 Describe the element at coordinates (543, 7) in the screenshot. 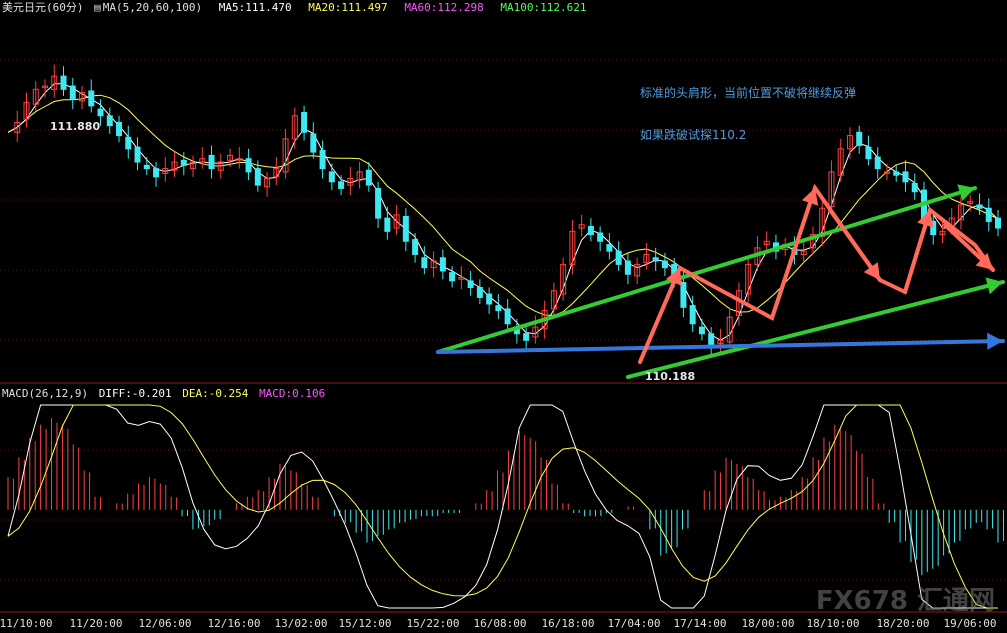

I see `ma100-label: MA100:112.621` at that location.